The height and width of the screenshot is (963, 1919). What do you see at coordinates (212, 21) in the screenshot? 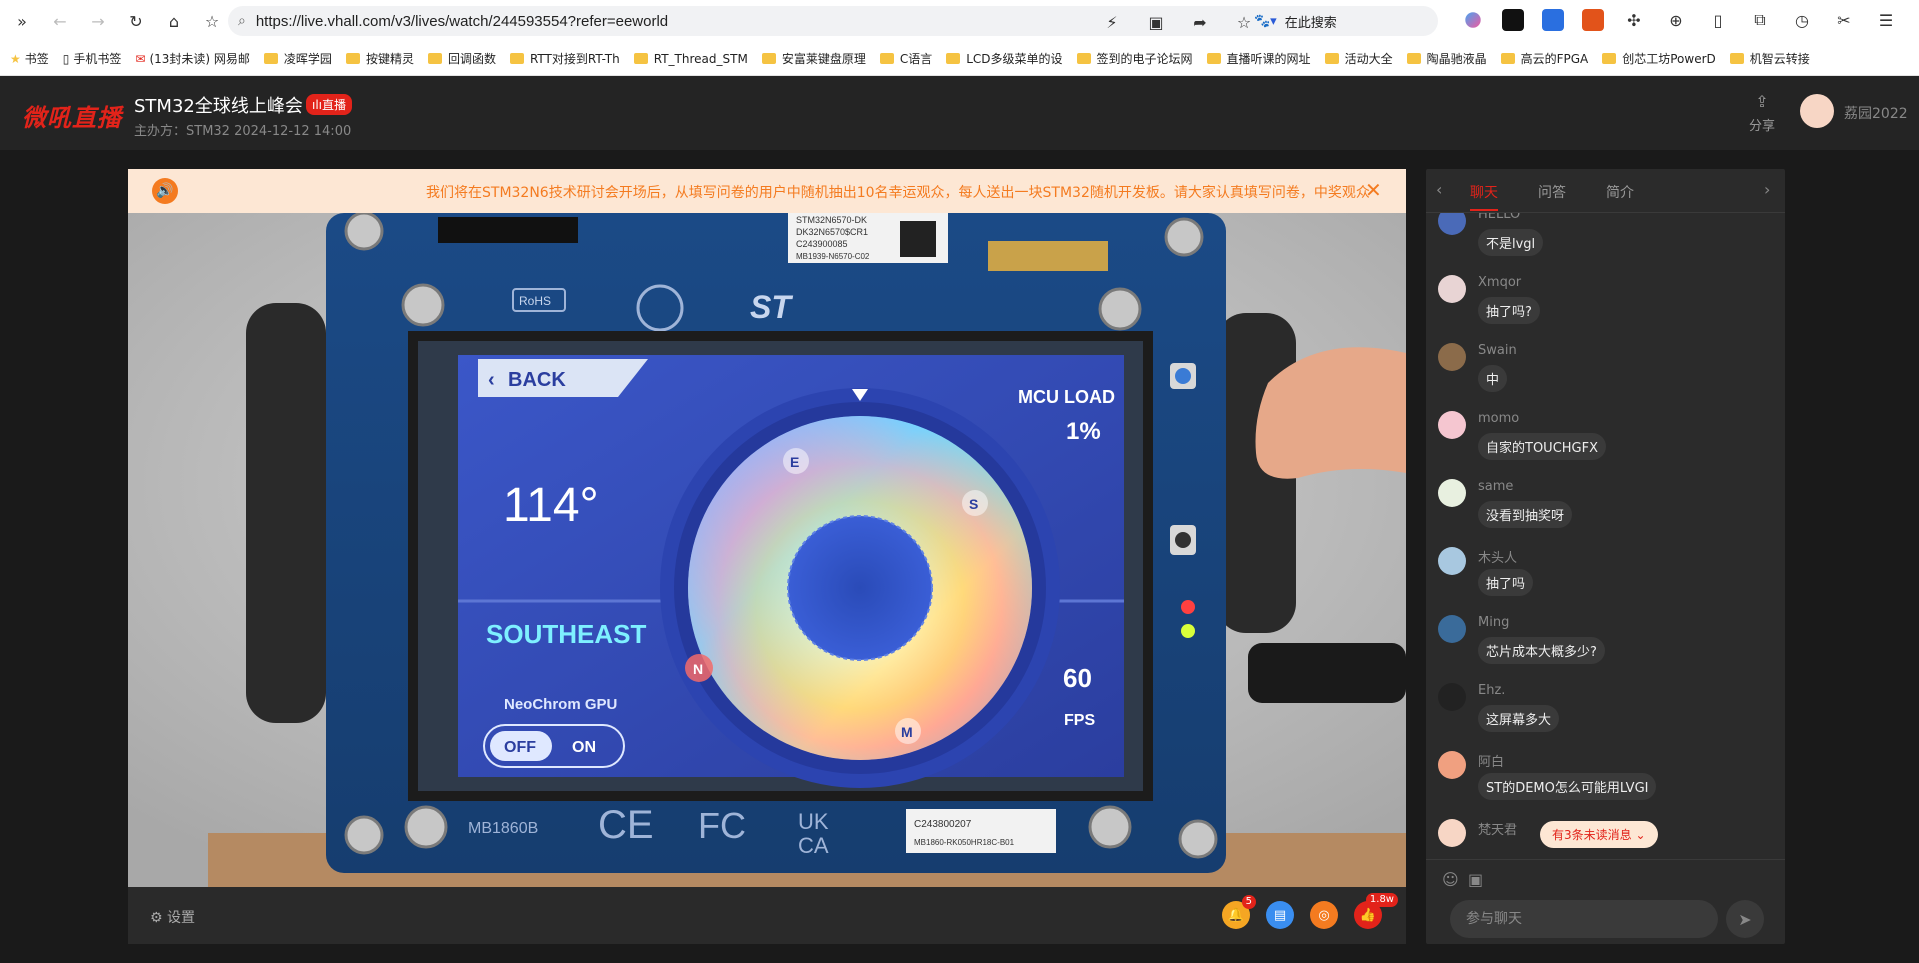
I see `favorite-star-icon: ☆` at bounding box center [212, 21].